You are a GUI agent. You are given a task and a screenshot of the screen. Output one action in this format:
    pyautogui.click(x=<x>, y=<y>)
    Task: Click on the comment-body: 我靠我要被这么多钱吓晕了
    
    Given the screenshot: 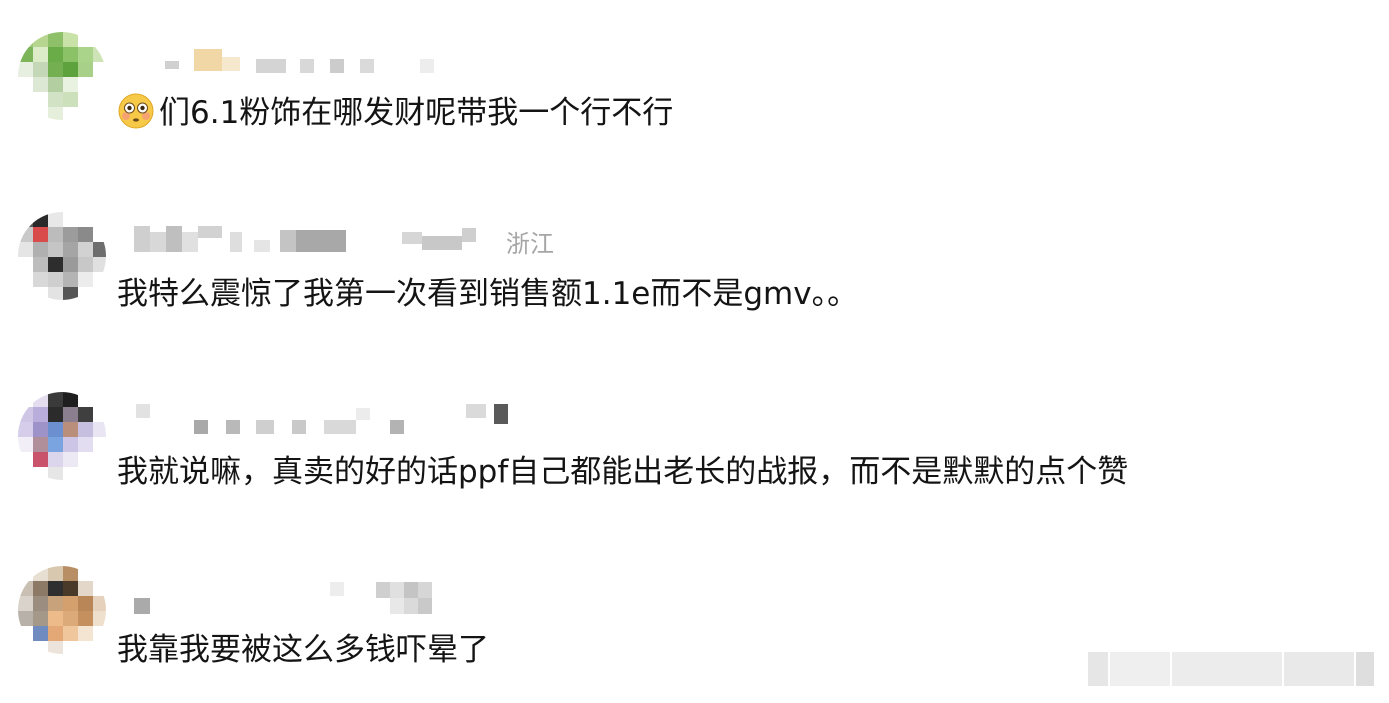 What is the action you would take?
    pyautogui.click(x=303, y=650)
    